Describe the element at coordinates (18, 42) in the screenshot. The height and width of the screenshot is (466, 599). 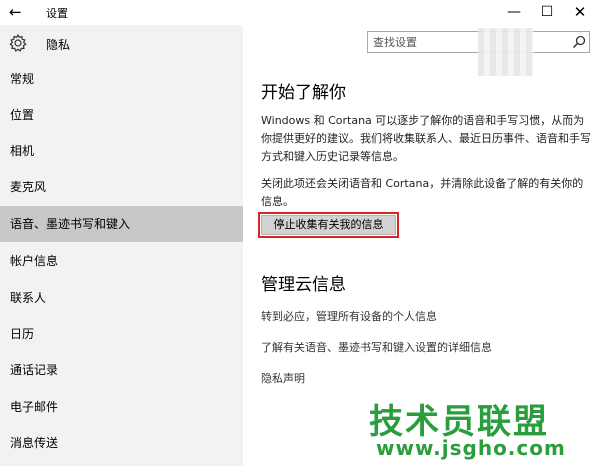
I see `gear-icon` at that location.